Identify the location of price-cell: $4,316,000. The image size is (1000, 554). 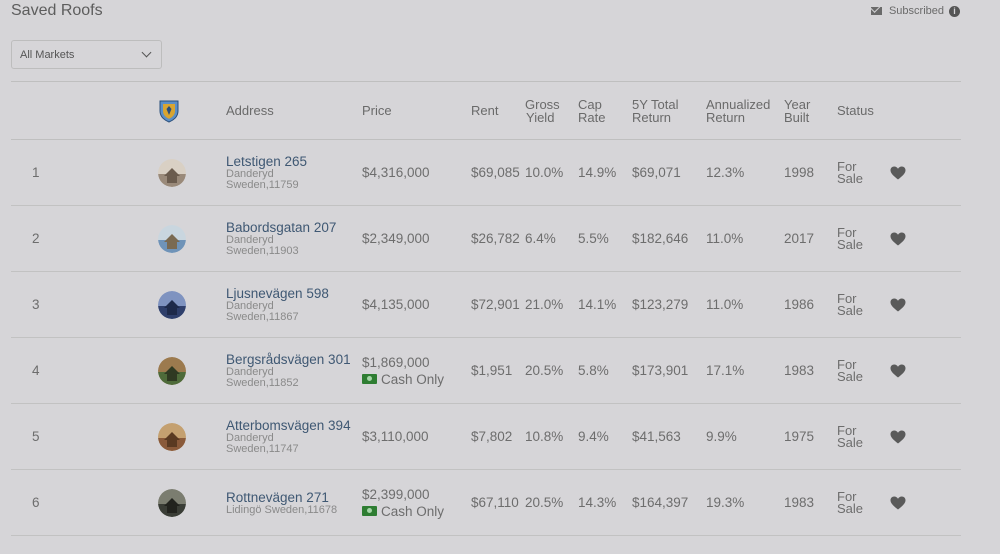
(416, 173).